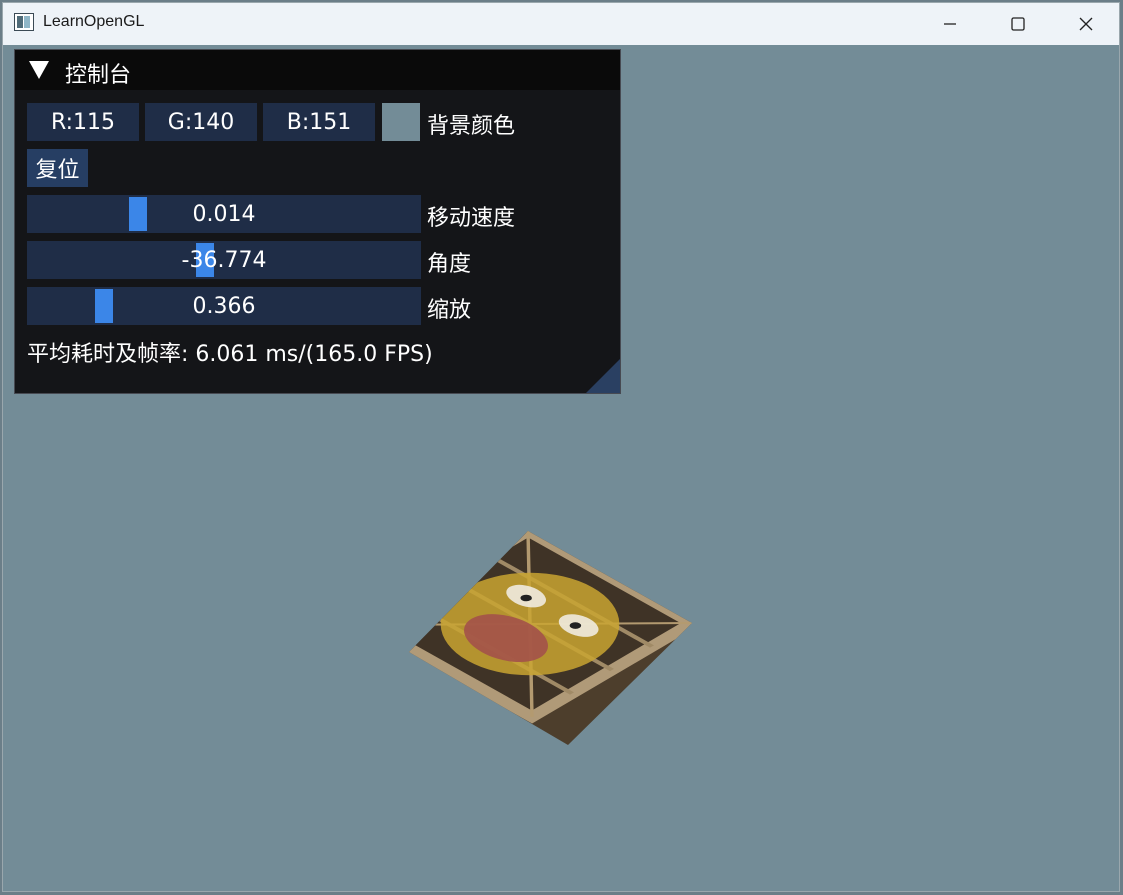 This screenshot has width=1123, height=895. I want to click on textured-crate-quad, so click(550, 638).